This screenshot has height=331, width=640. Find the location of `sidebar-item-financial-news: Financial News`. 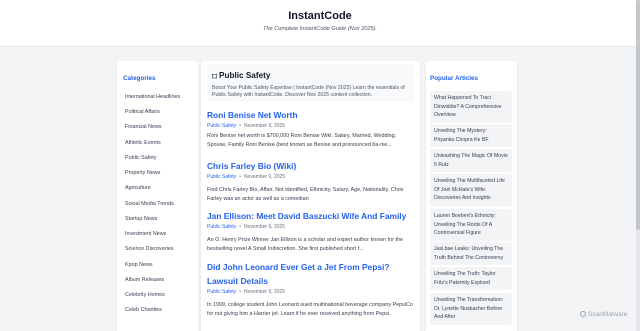

sidebar-item-financial-news: Financial News is located at coordinates (143, 127).